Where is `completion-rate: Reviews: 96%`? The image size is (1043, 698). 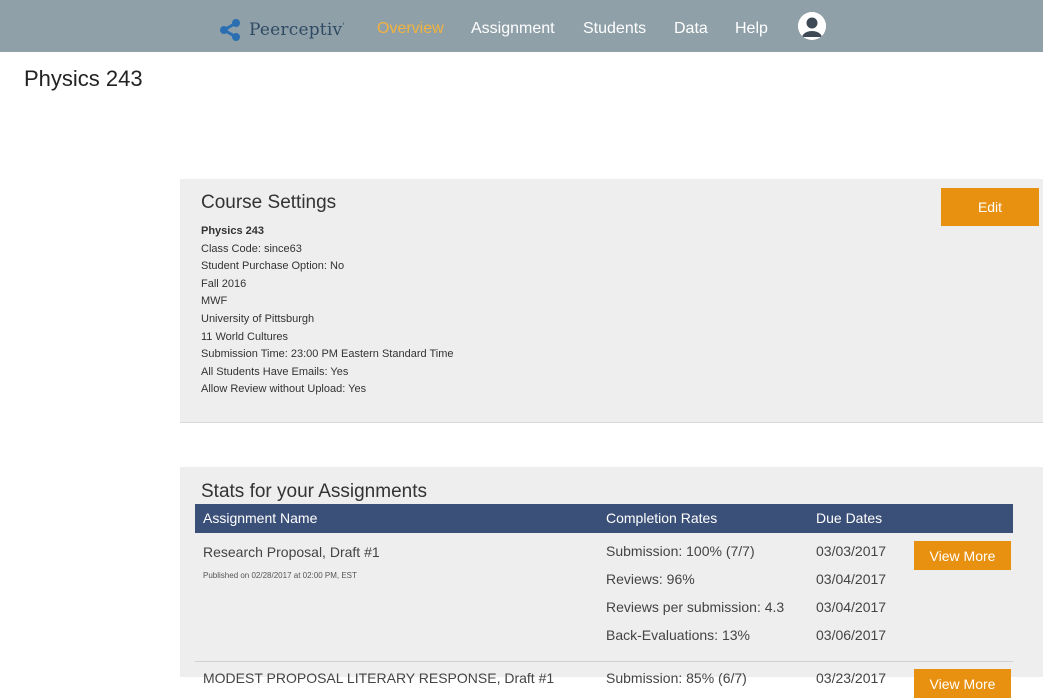 completion-rate: Reviews: 96% is located at coordinates (650, 579).